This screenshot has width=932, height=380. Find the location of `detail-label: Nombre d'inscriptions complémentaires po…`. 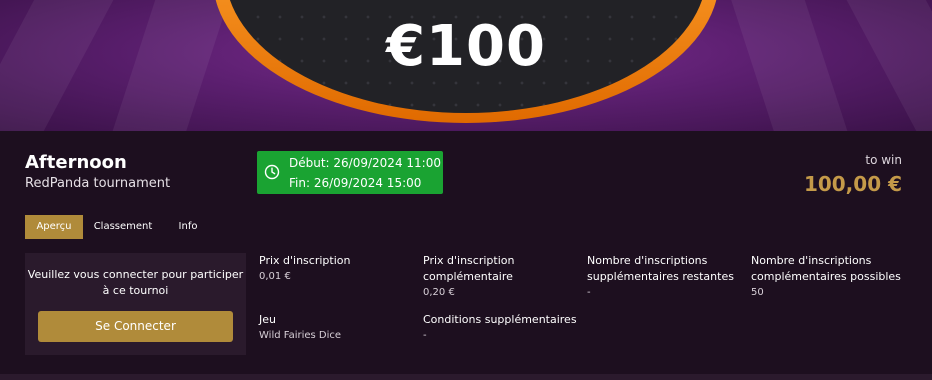

detail-label: Nombre d'inscriptions complémentaires po… is located at coordinates (826, 268).